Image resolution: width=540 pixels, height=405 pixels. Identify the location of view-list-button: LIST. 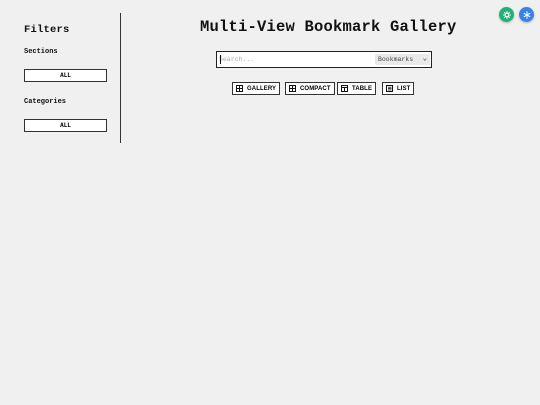
(398, 88).